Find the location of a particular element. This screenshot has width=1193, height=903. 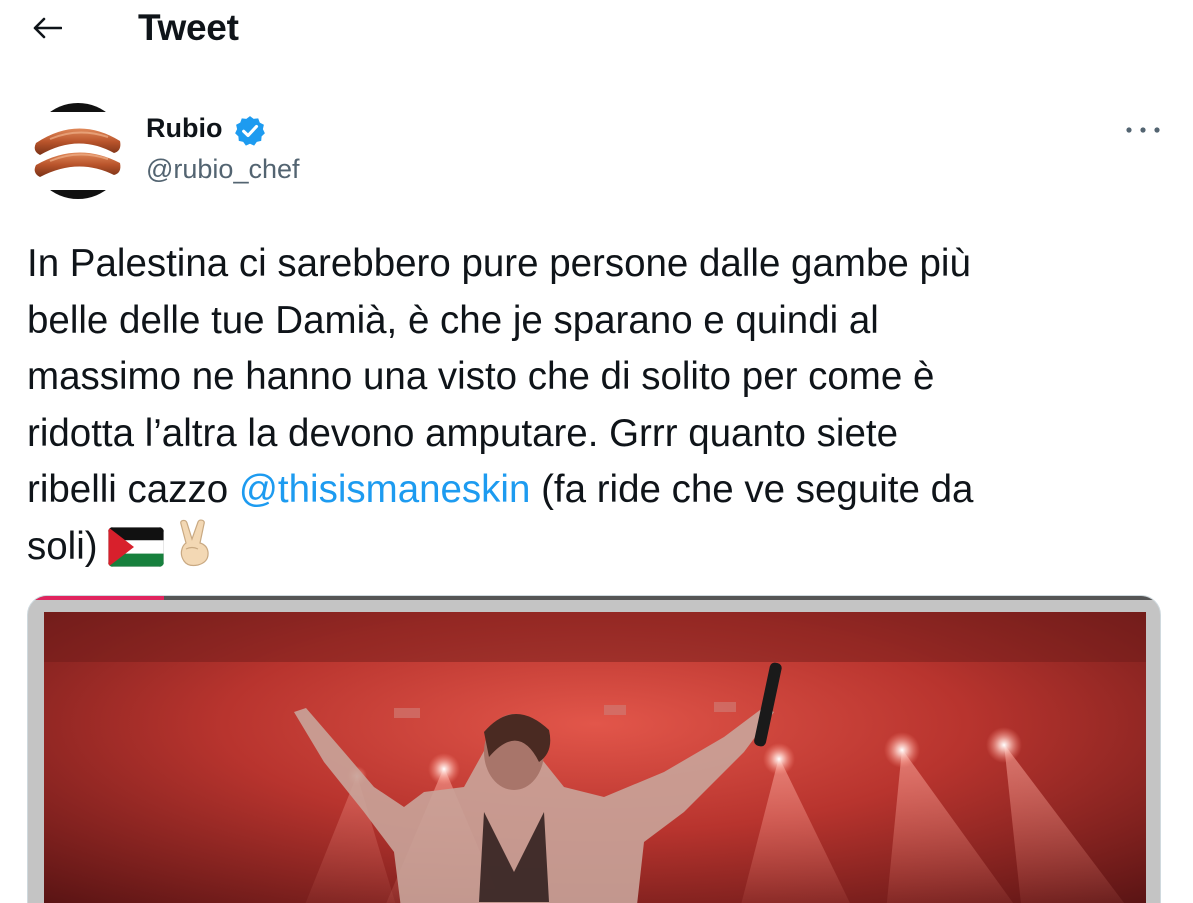

verified-badge-icon is located at coordinates (250, 131).